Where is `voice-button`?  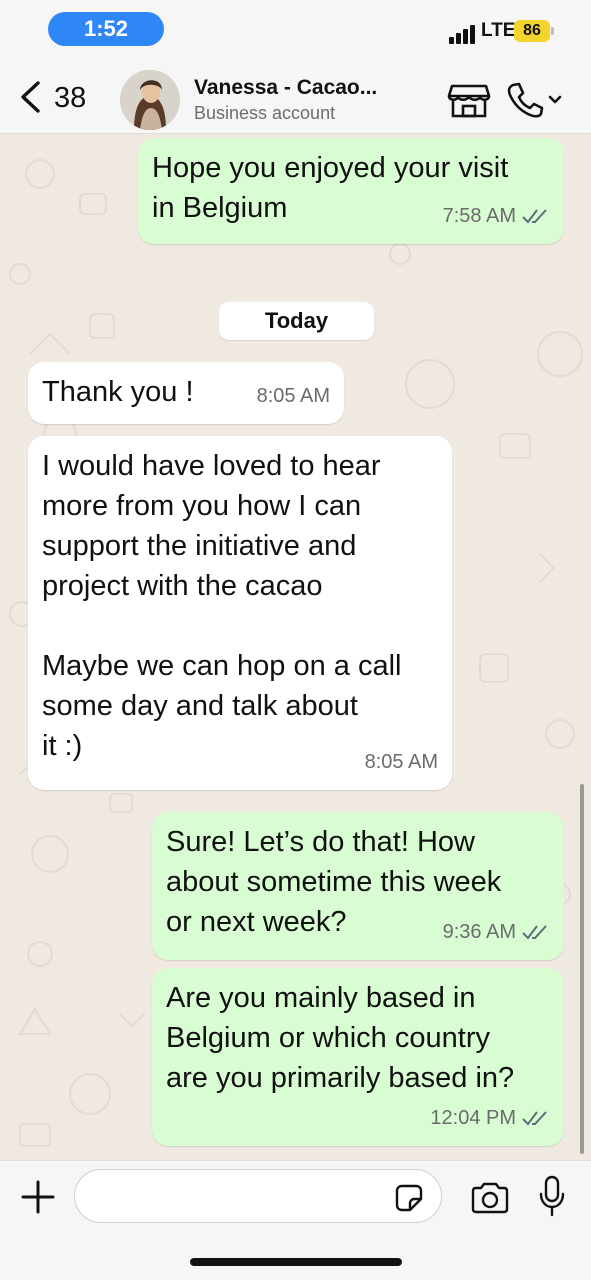
voice-button is located at coordinates (552, 1196).